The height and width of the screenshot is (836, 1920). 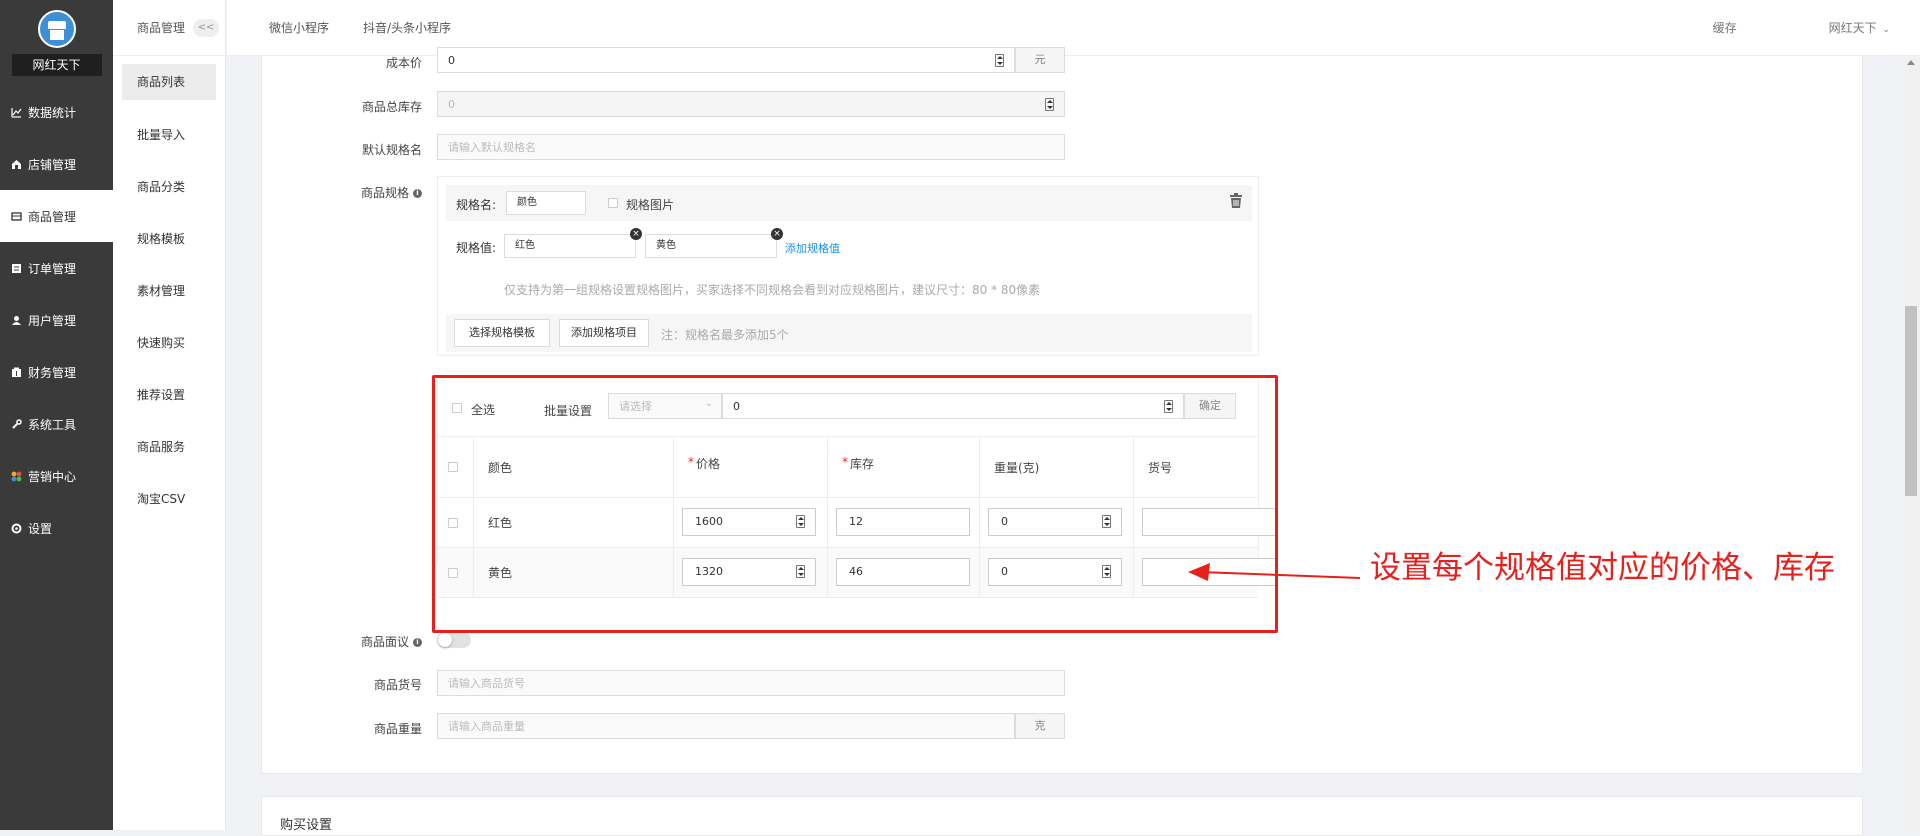 I want to click on default-spec-input: 请输入默认规格名, so click(x=751, y=147).